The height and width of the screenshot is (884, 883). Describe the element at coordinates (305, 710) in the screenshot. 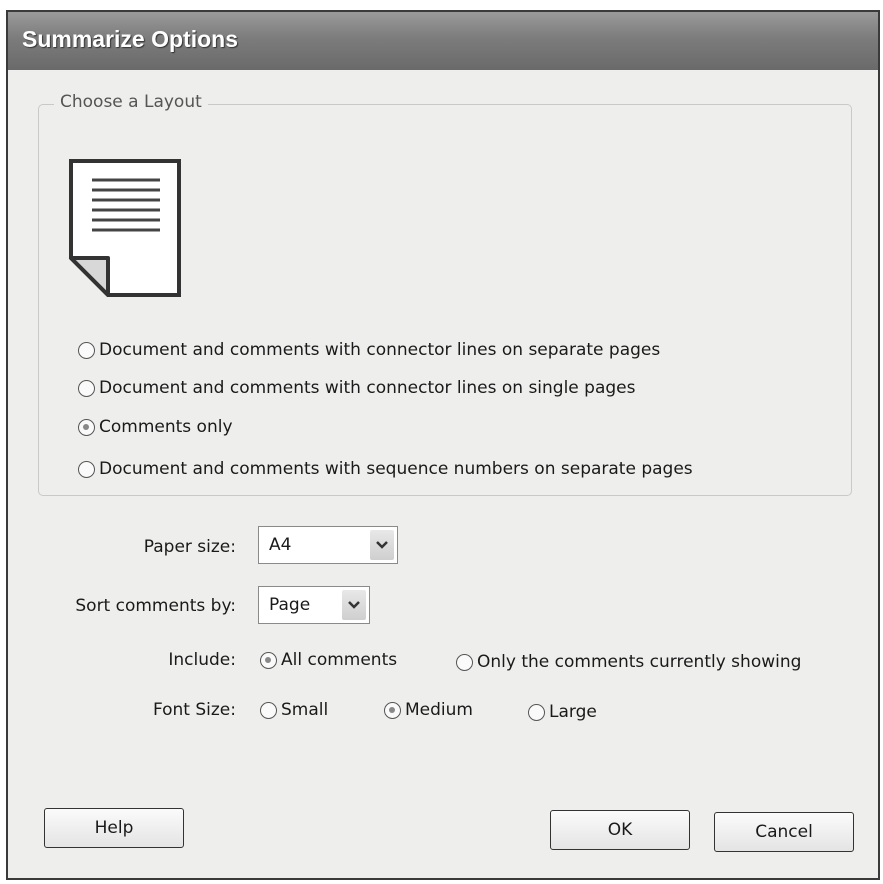

I see `font-size-option-label: Small` at that location.